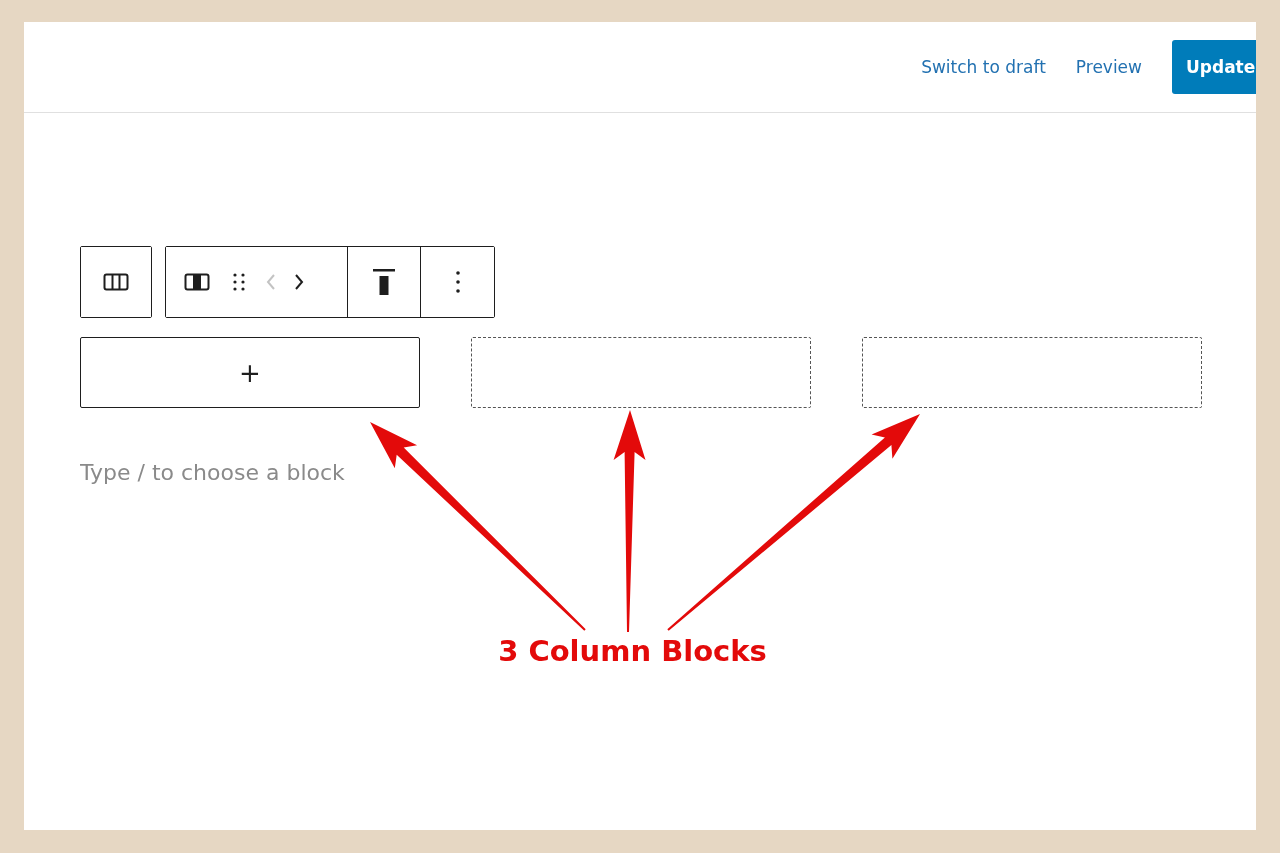 Image resolution: width=1280 pixels, height=853 pixels. What do you see at coordinates (271, 282) in the screenshot?
I see `chevron-left-icon` at bounding box center [271, 282].